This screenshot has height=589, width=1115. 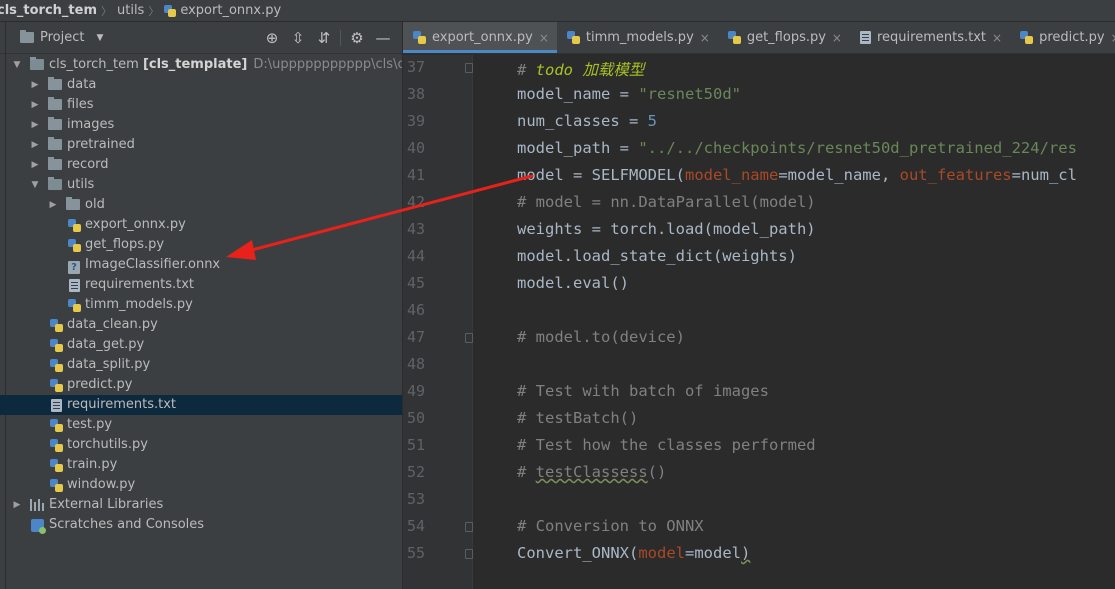 What do you see at coordinates (201, 105) in the screenshot?
I see `tree-item-files: ▶ files` at bounding box center [201, 105].